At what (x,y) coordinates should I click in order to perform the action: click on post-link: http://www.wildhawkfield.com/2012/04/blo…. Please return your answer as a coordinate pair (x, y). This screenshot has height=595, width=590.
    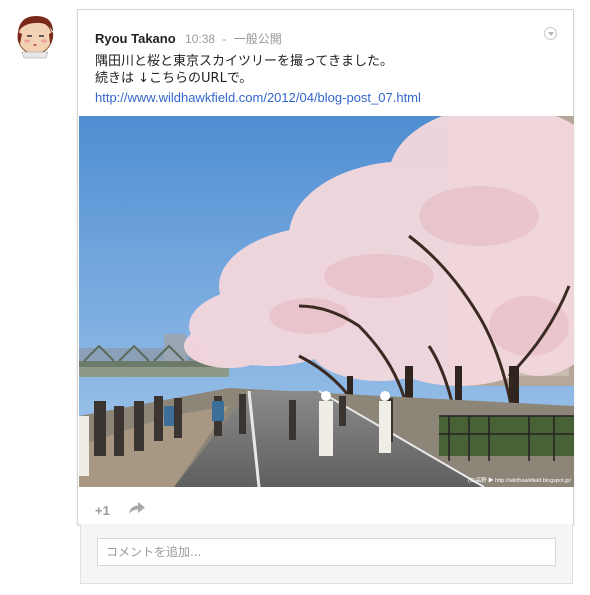
    Looking at the image, I should click on (258, 97).